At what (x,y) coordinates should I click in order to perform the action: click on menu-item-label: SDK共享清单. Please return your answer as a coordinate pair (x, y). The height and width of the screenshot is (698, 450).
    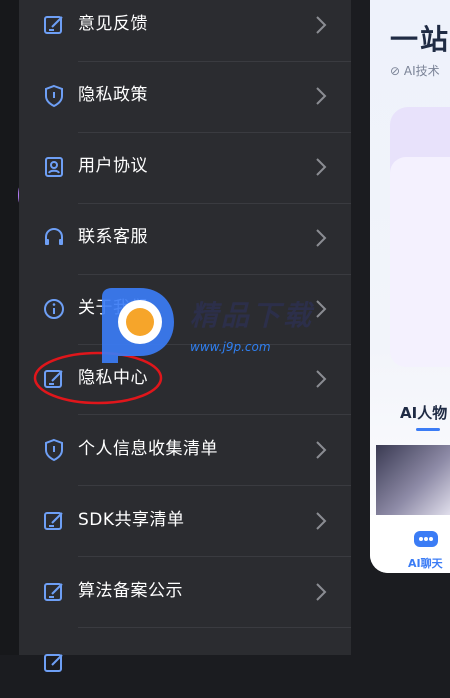
    Looking at the image, I should click on (131, 520).